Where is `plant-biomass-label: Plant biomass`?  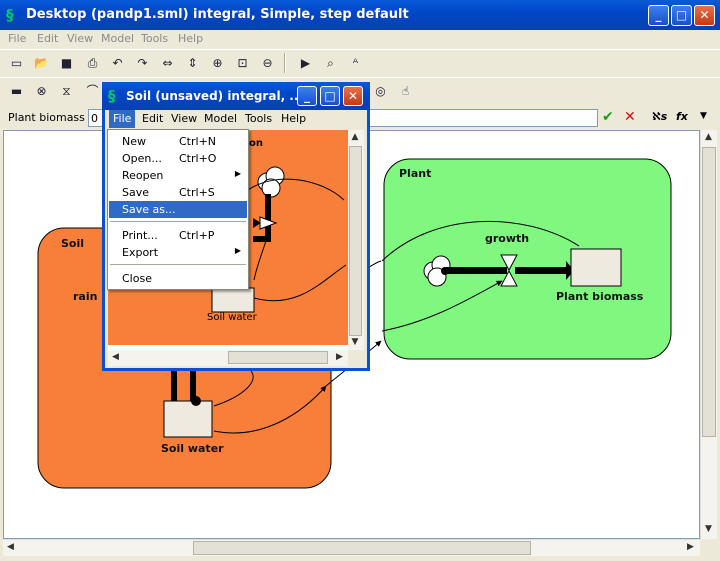
plant-biomass-label: Plant biomass is located at coordinates (600, 296).